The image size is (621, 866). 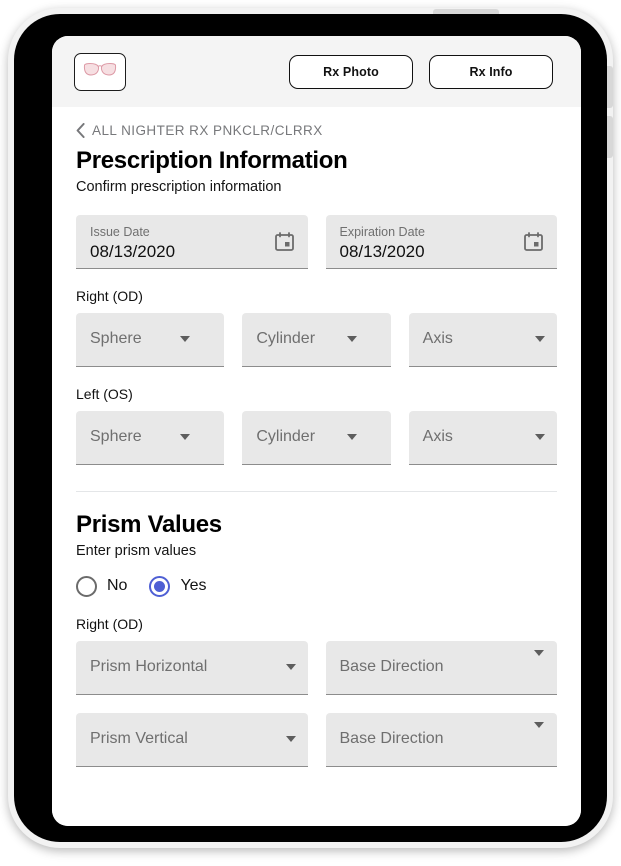 I want to click on issue-date-label: Issue Date, so click(x=120, y=231).